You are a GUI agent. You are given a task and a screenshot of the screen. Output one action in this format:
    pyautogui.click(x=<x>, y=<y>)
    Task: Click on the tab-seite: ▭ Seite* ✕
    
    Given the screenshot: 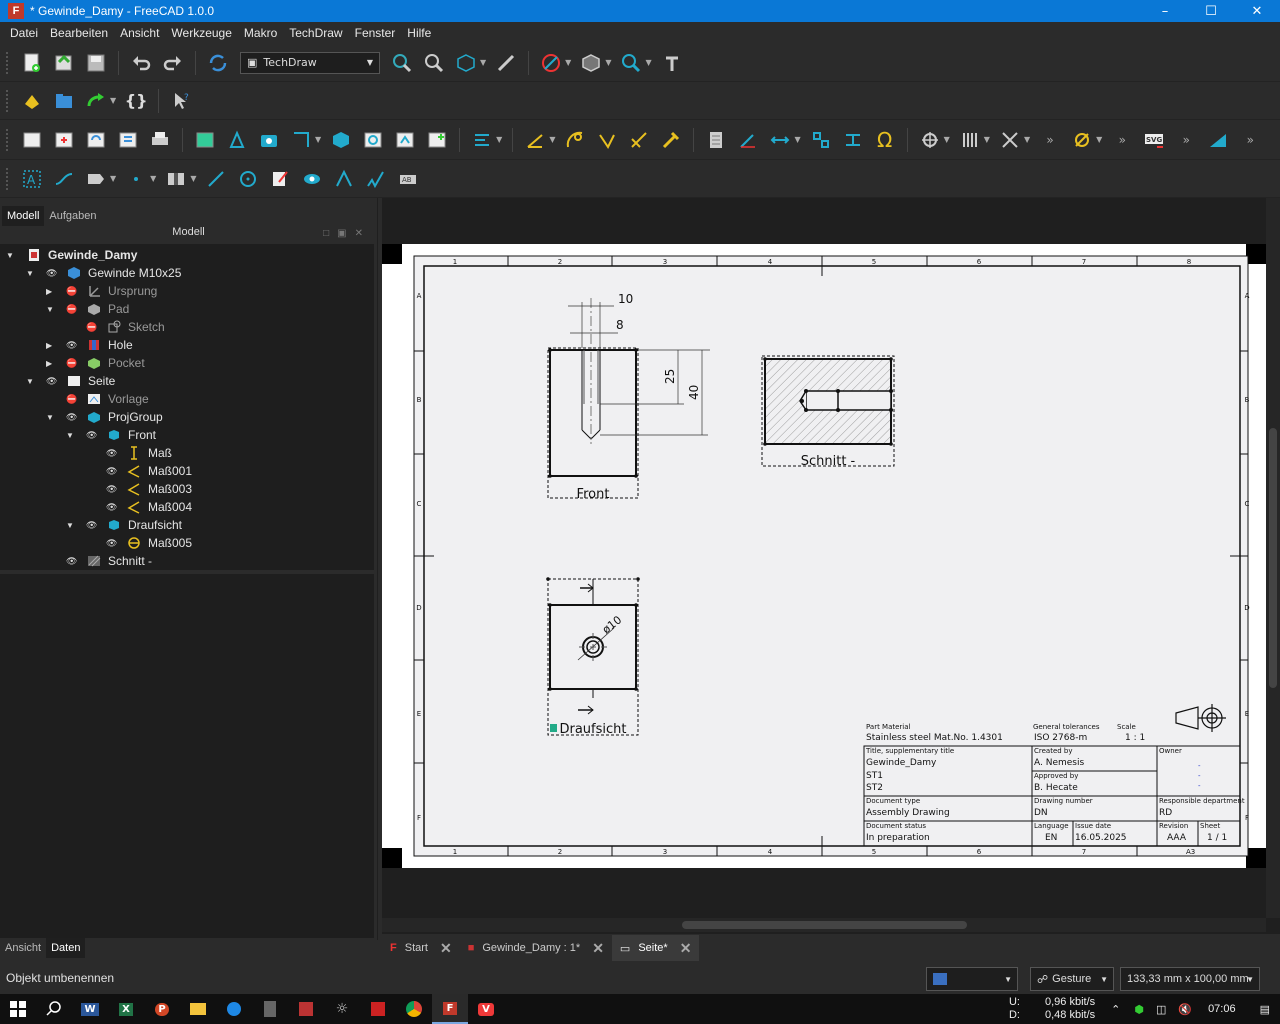 What is the action you would take?
    pyautogui.click(x=655, y=948)
    